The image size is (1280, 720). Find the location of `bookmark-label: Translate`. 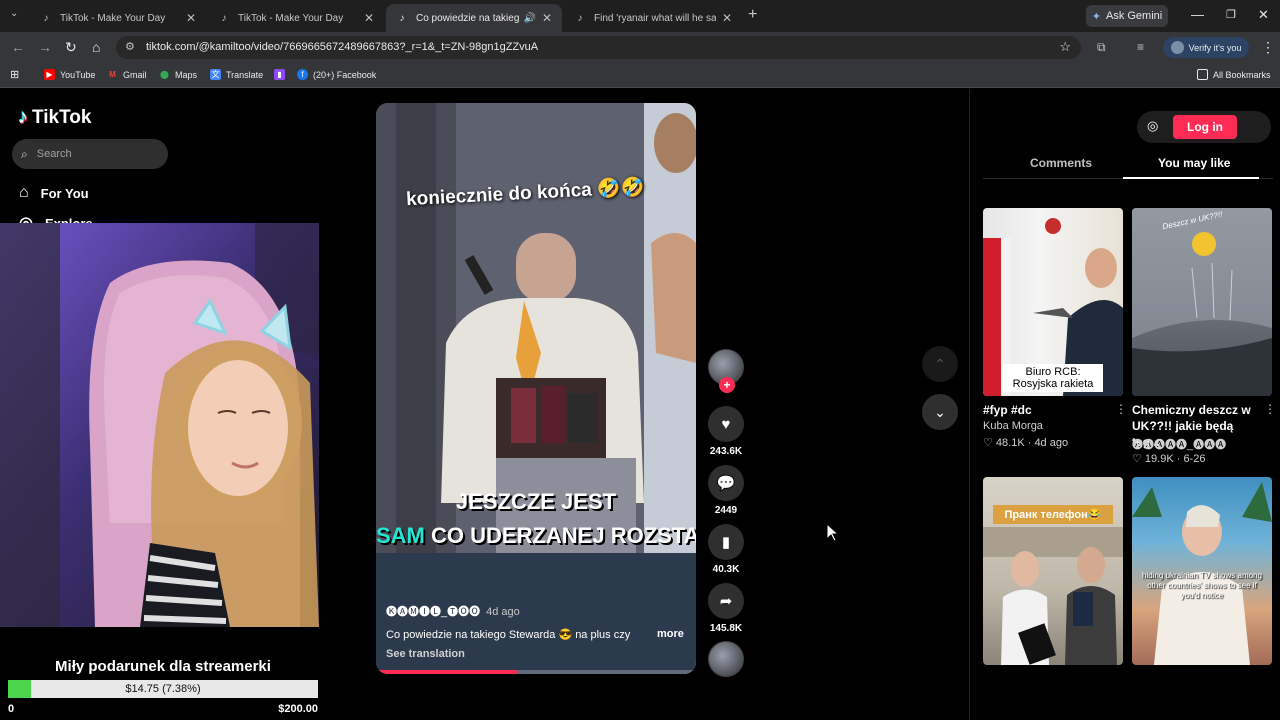

bookmark-label: Translate is located at coordinates (245, 74).